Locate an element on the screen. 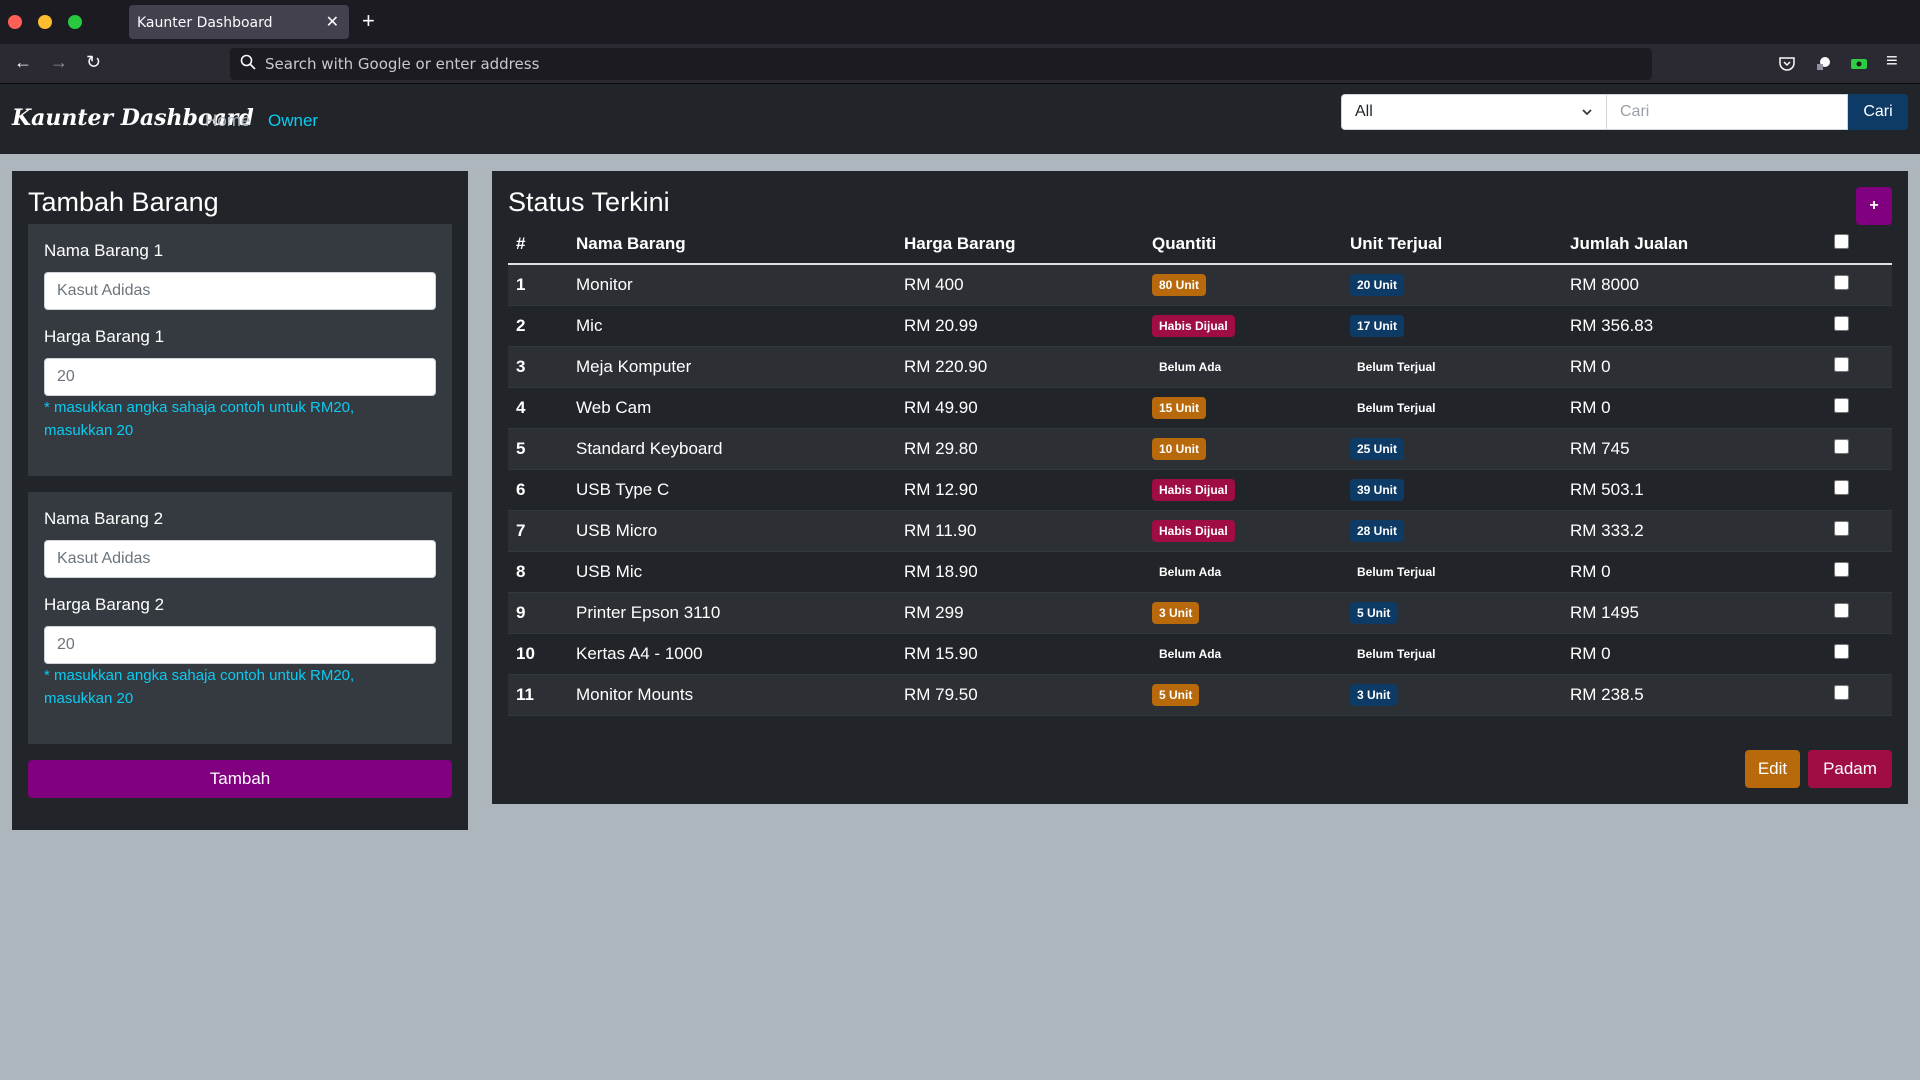 The image size is (1920, 1080). add-items-button: Tambah is located at coordinates (240, 779).